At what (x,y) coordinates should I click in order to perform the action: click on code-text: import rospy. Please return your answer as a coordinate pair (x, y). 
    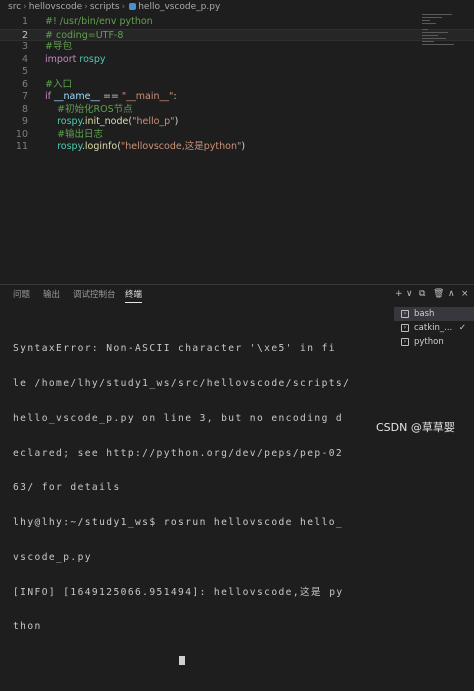
    Looking at the image, I should click on (75, 60).